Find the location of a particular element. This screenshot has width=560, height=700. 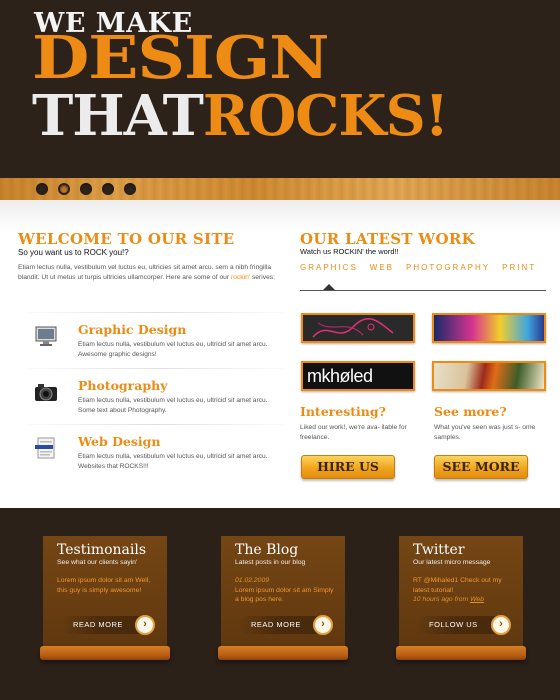

service-title: Web Design is located at coordinates (119, 441).